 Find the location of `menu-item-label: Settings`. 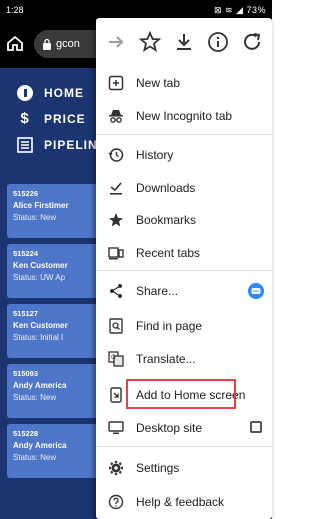

menu-item-label: Settings is located at coordinates (158, 468).